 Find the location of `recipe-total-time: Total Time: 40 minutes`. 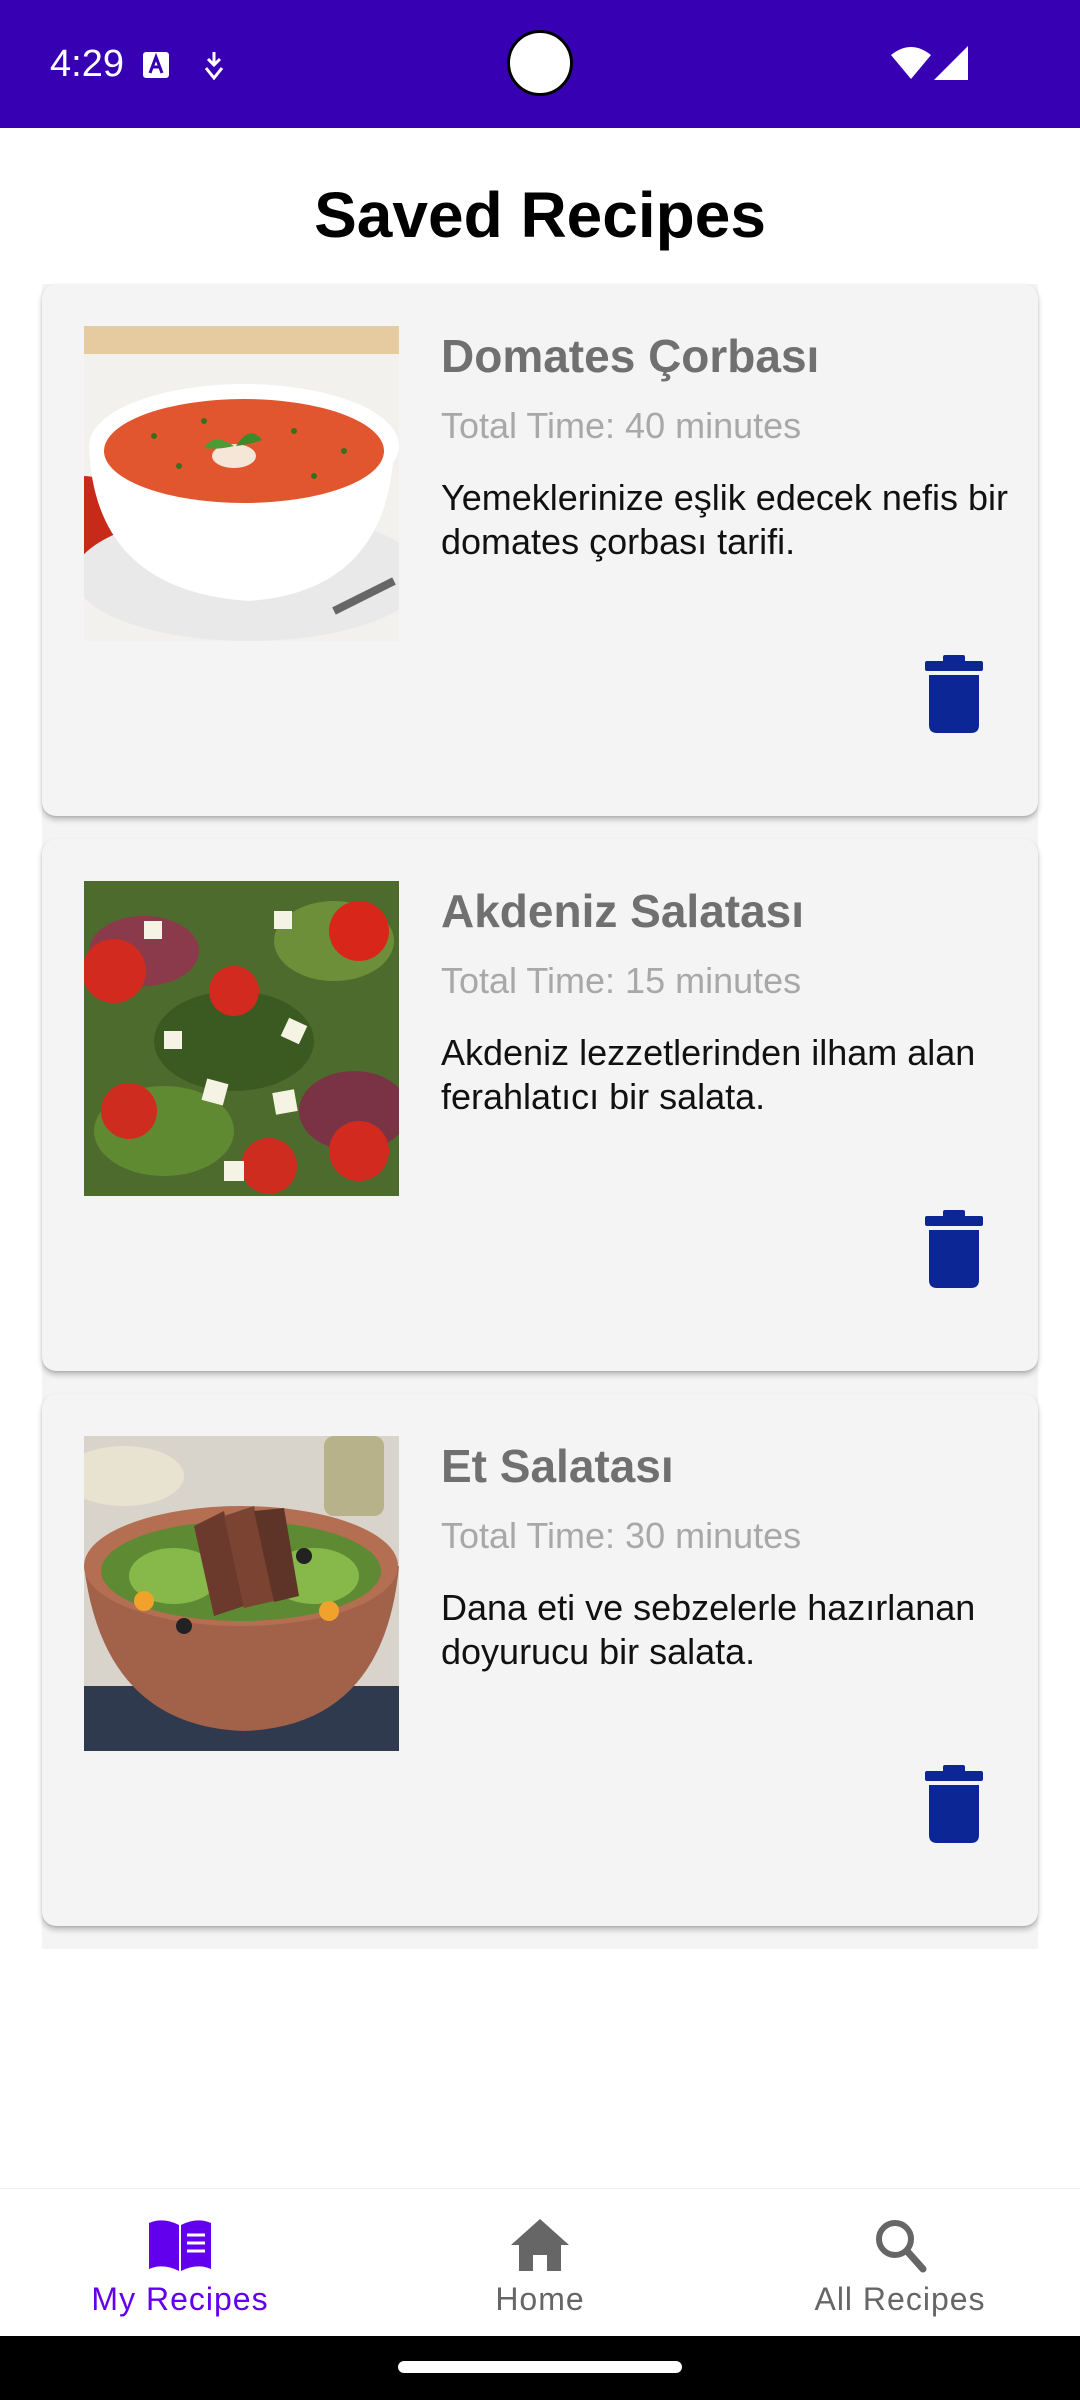

recipe-total-time: Total Time: 40 minutes is located at coordinates (621, 425).